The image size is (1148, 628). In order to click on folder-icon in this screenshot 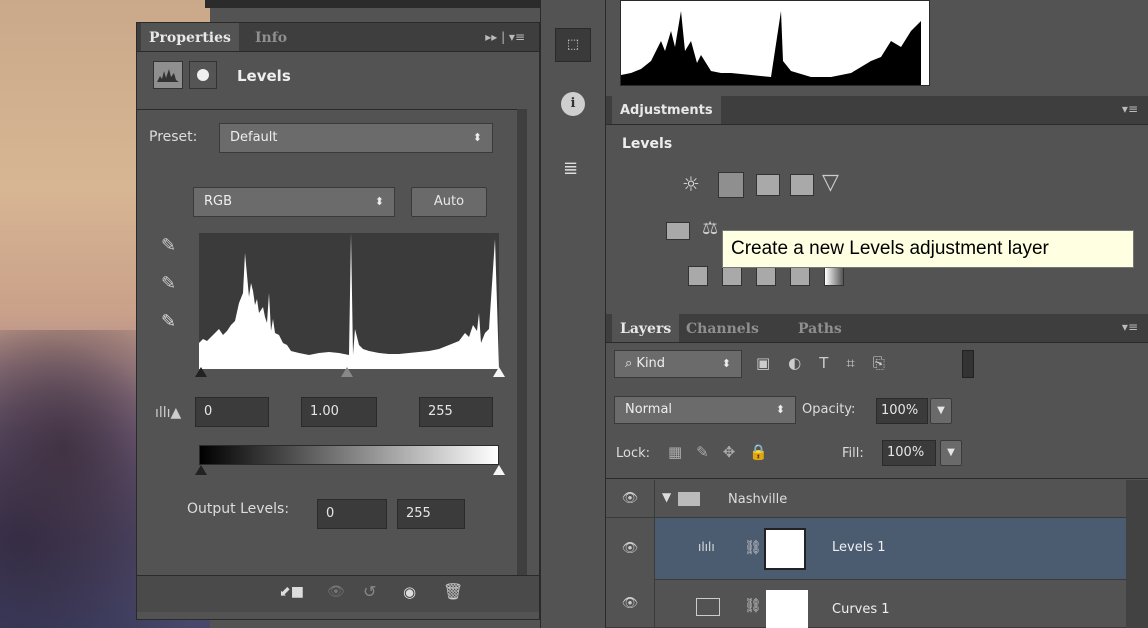, I will do `click(689, 499)`.